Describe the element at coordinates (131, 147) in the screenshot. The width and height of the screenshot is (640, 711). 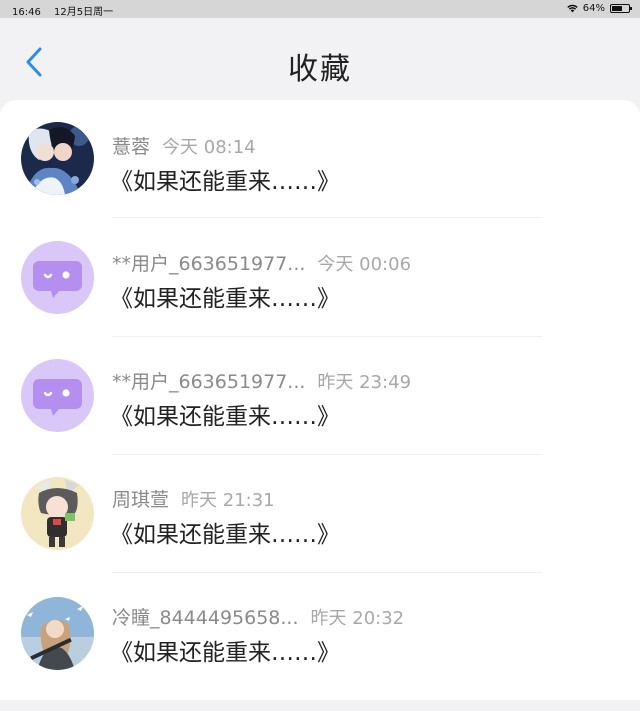
I see `author-name: 薏蓉` at that location.